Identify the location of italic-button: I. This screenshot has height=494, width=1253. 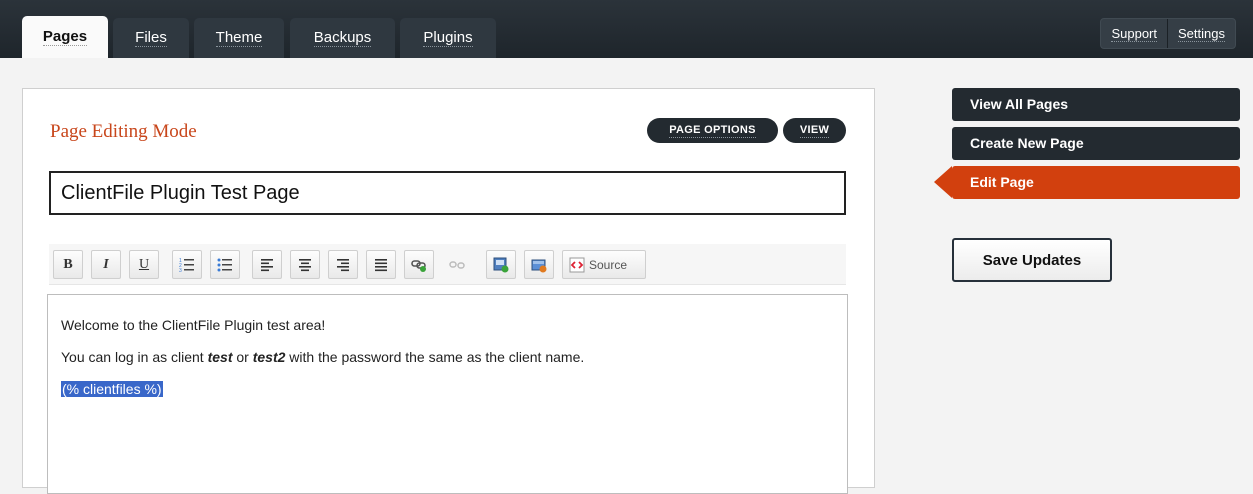
(106, 264).